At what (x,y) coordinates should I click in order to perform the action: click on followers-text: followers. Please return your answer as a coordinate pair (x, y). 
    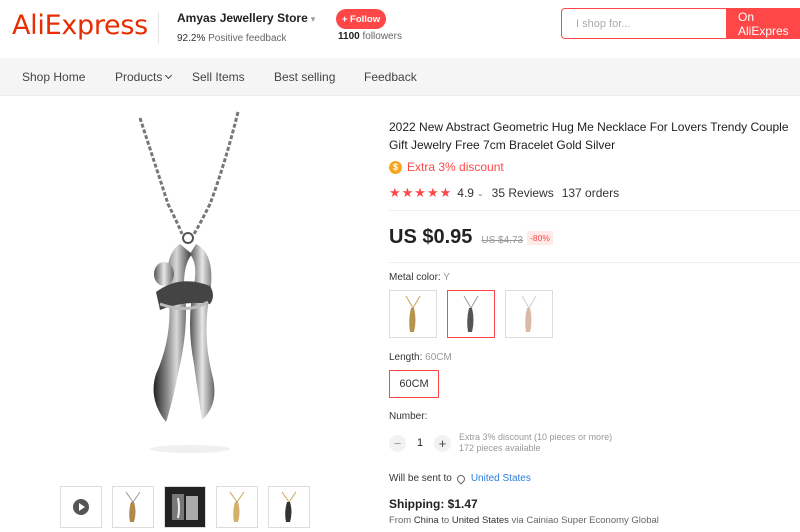
    Looking at the image, I should click on (382, 36).